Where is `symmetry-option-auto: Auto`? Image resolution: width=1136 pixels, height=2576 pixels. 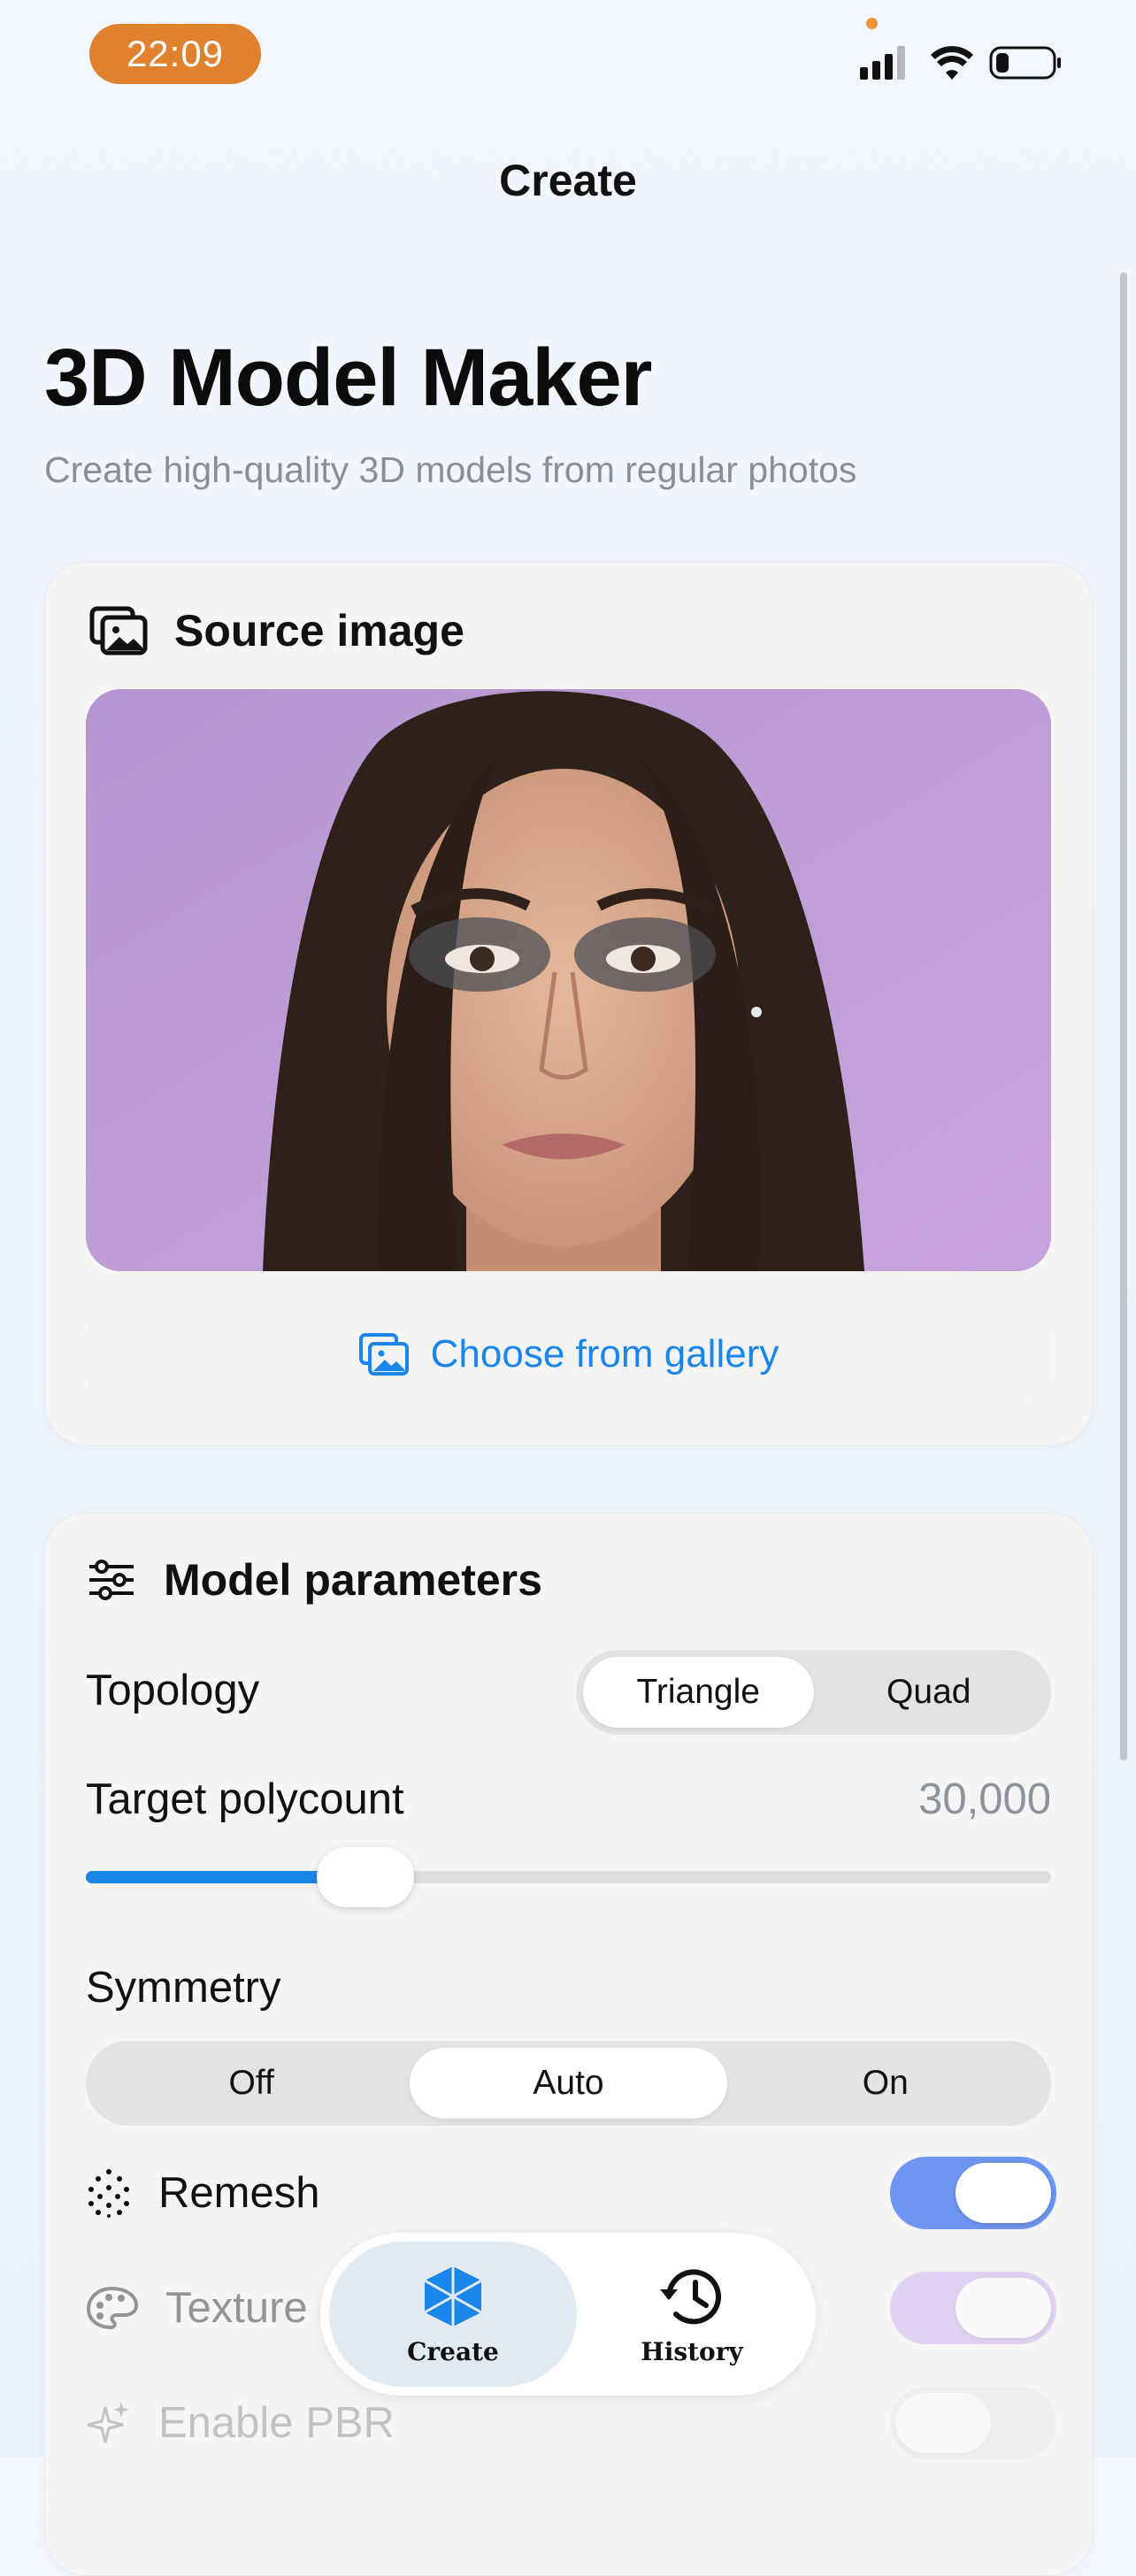 symmetry-option-auto: Auto is located at coordinates (568, 2083).